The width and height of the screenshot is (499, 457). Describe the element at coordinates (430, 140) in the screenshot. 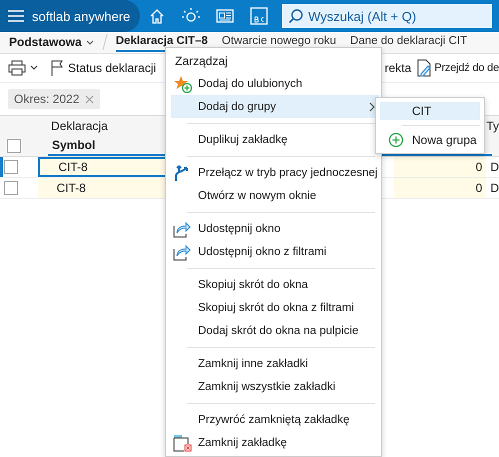

I see `menu-item: Nowa grupa` at that location.